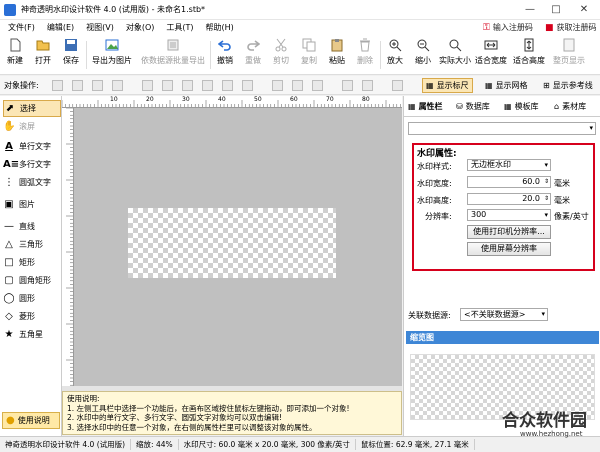 This screenshot has height=452, width=600. I want to click on close-icon: ✕, so click(584, 10).